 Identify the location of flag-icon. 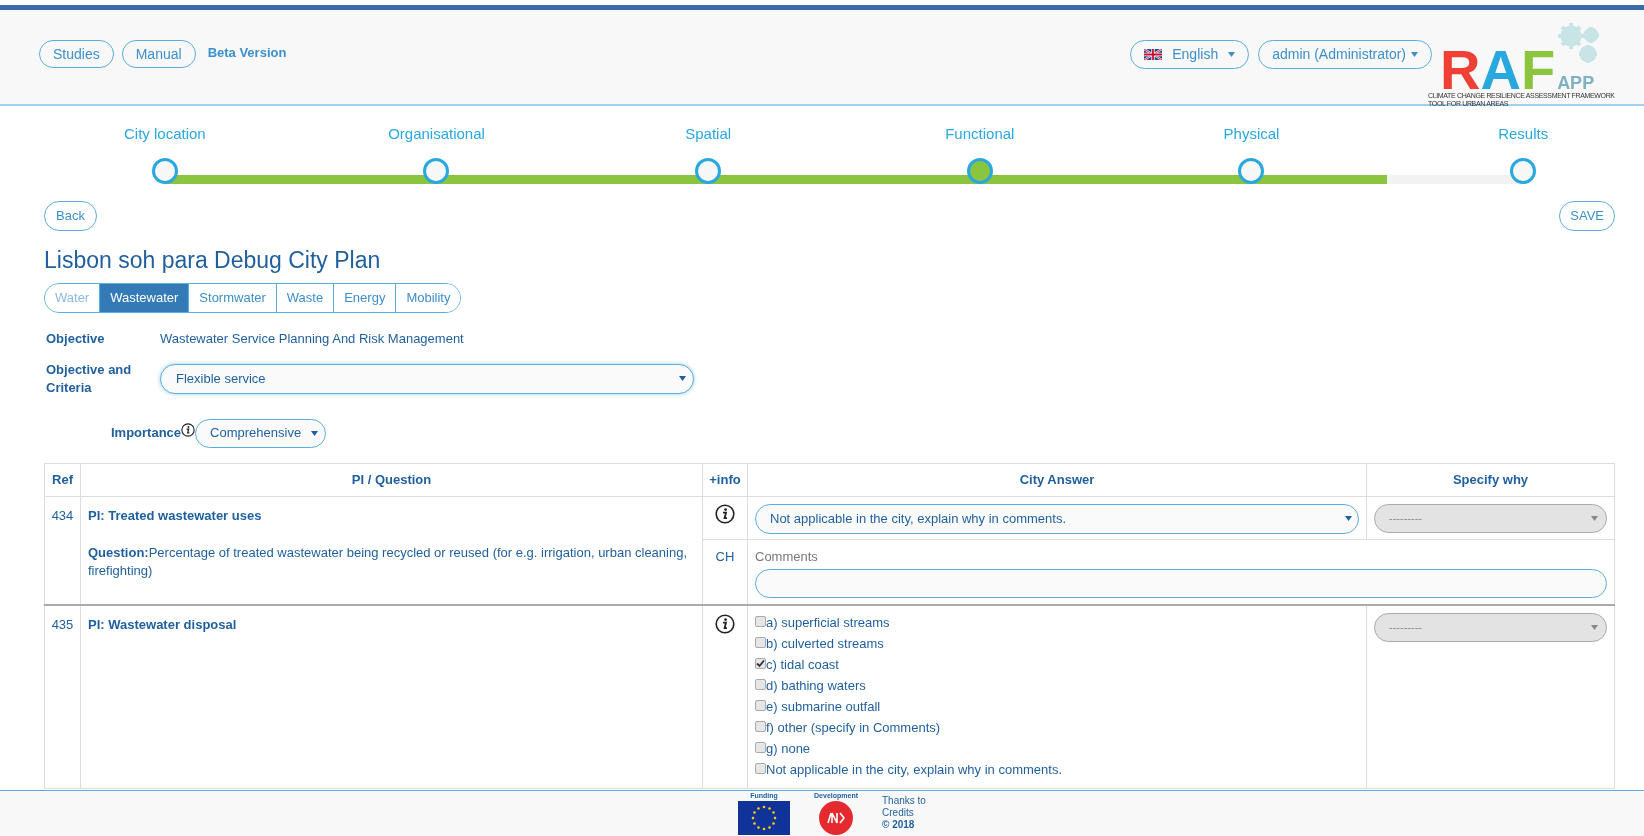
(1153, 54).